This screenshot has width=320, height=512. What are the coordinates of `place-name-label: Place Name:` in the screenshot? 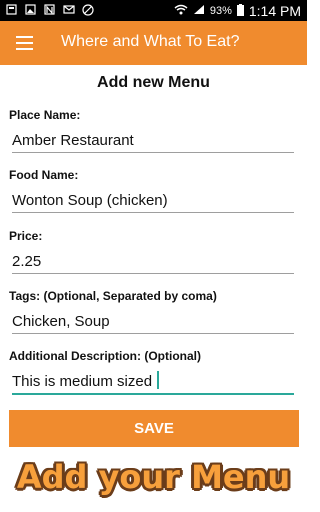 It's located at (45, 115).